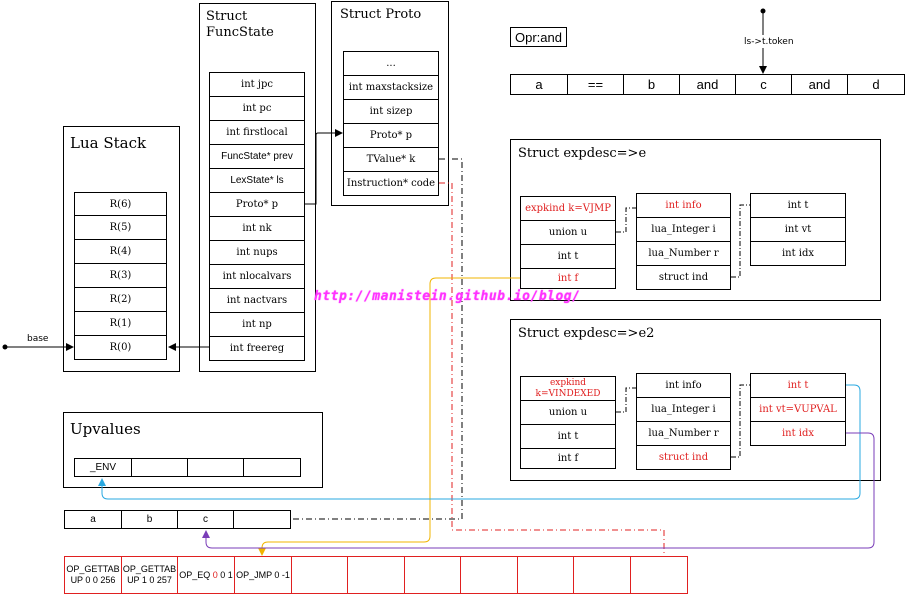 This screenshot has height=595, width=907. Describe the element at coordinates (108, 143) in the screenshot. I see `lua-stack-title: Lua Stack` at that location.